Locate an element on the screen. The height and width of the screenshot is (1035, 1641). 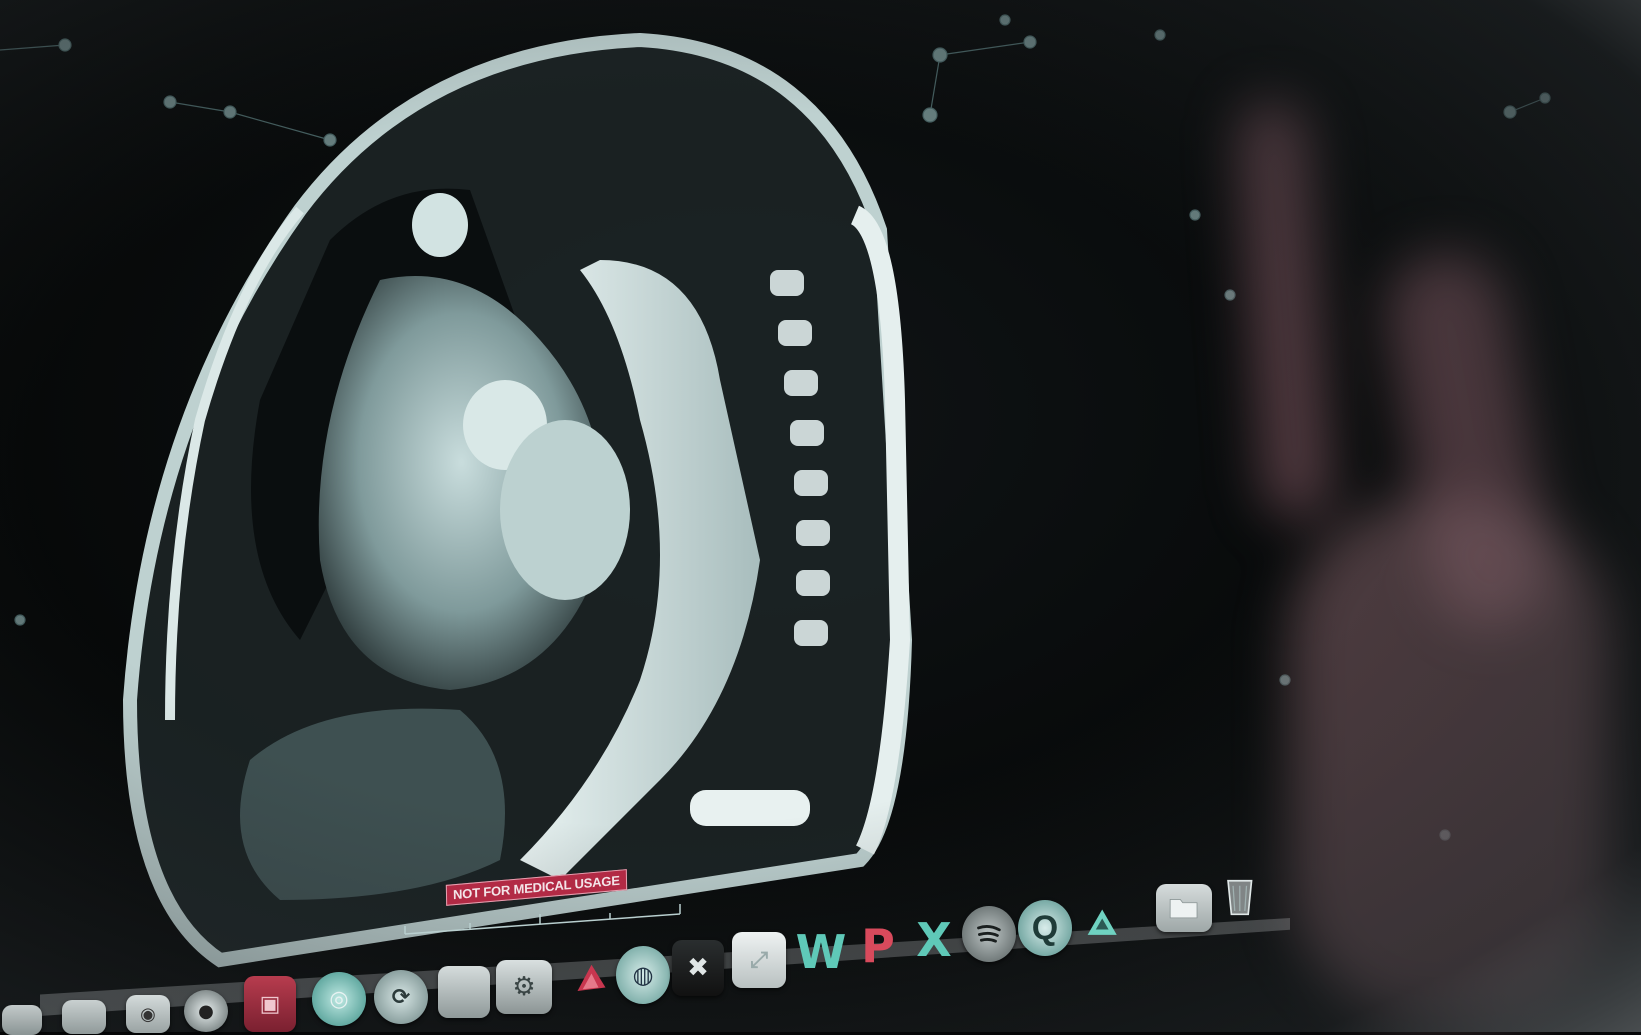
dock-item-4: ● is located at coordinates (206, 1011).